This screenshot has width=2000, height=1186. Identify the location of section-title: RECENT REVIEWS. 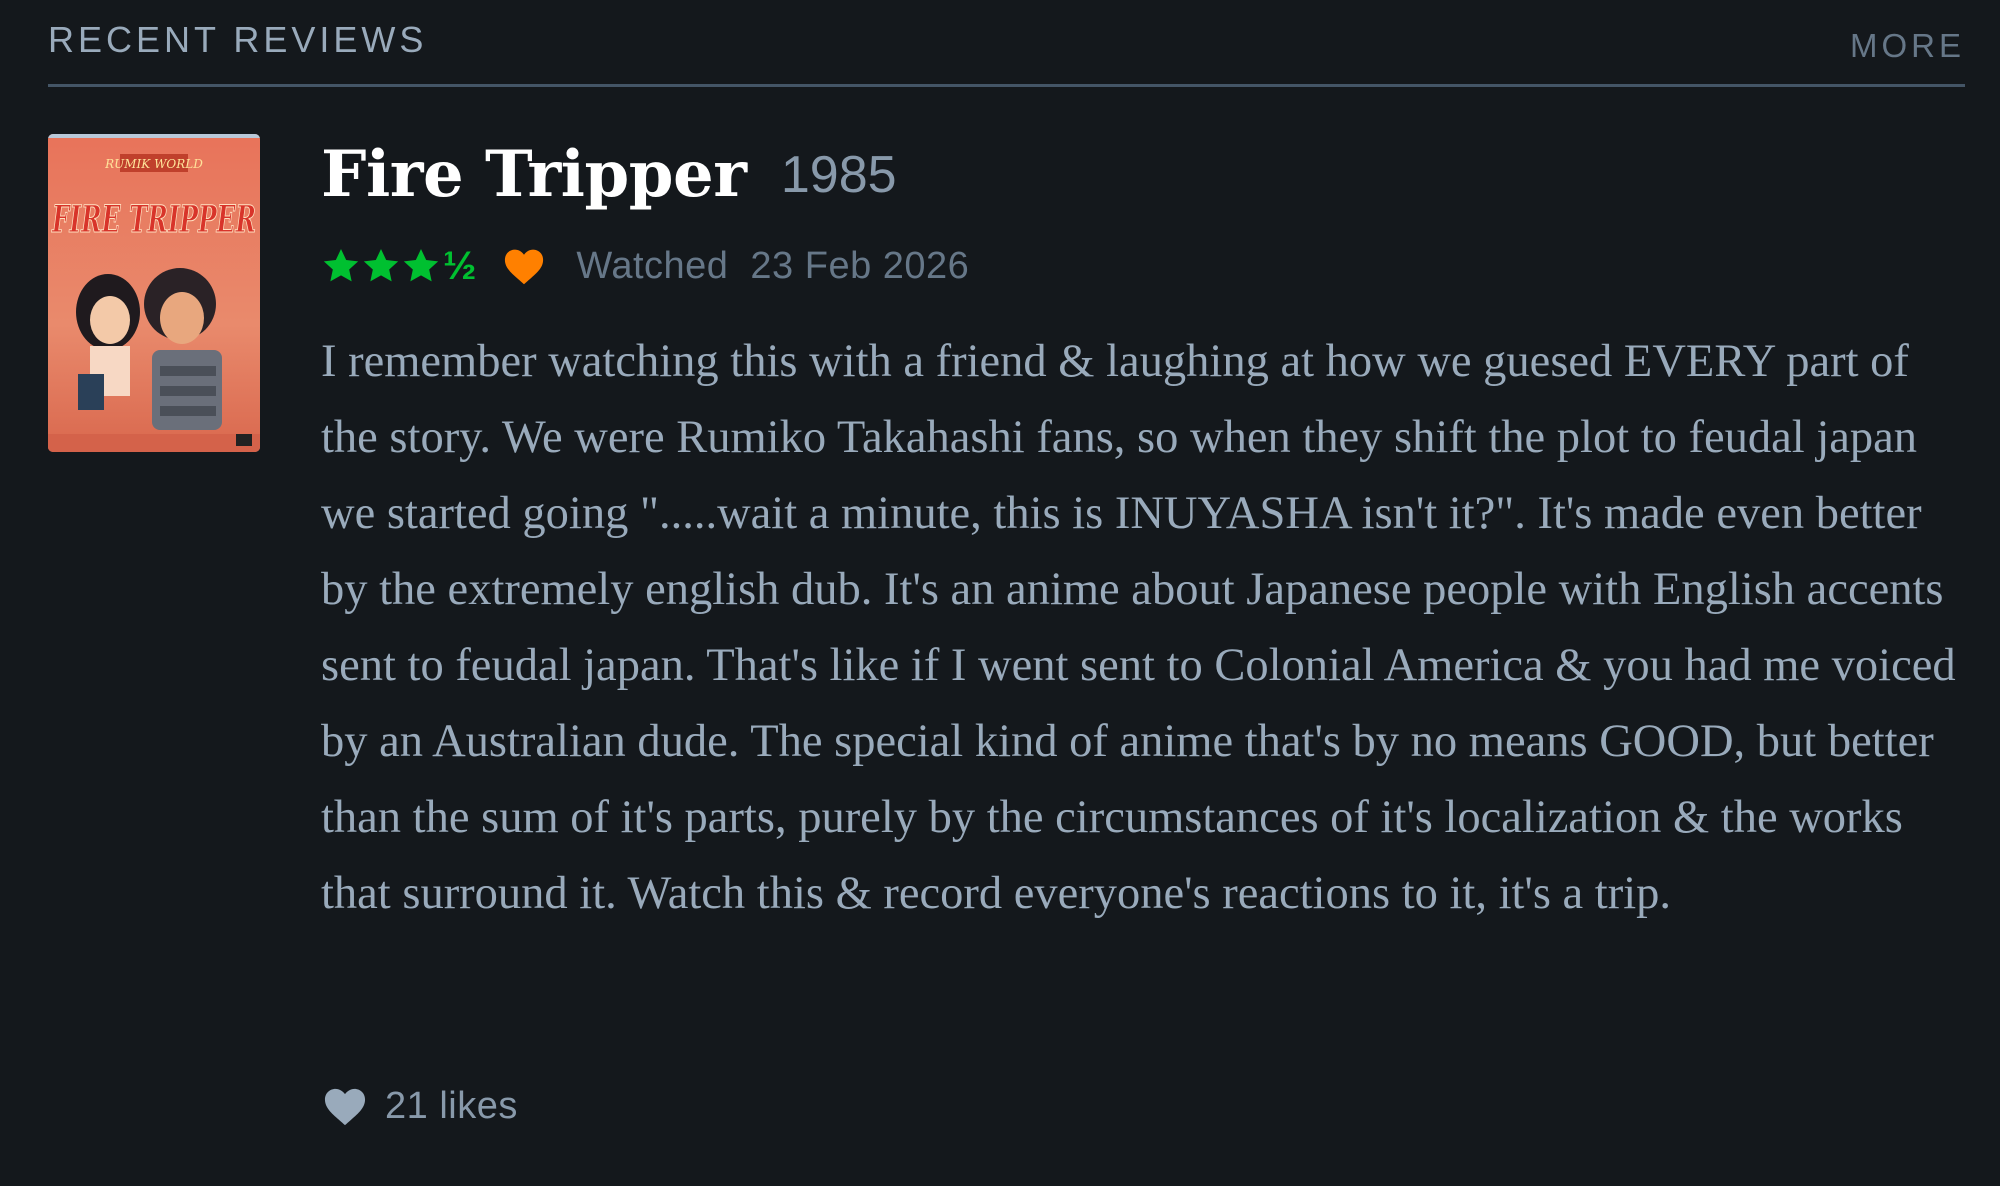
(238, 39).